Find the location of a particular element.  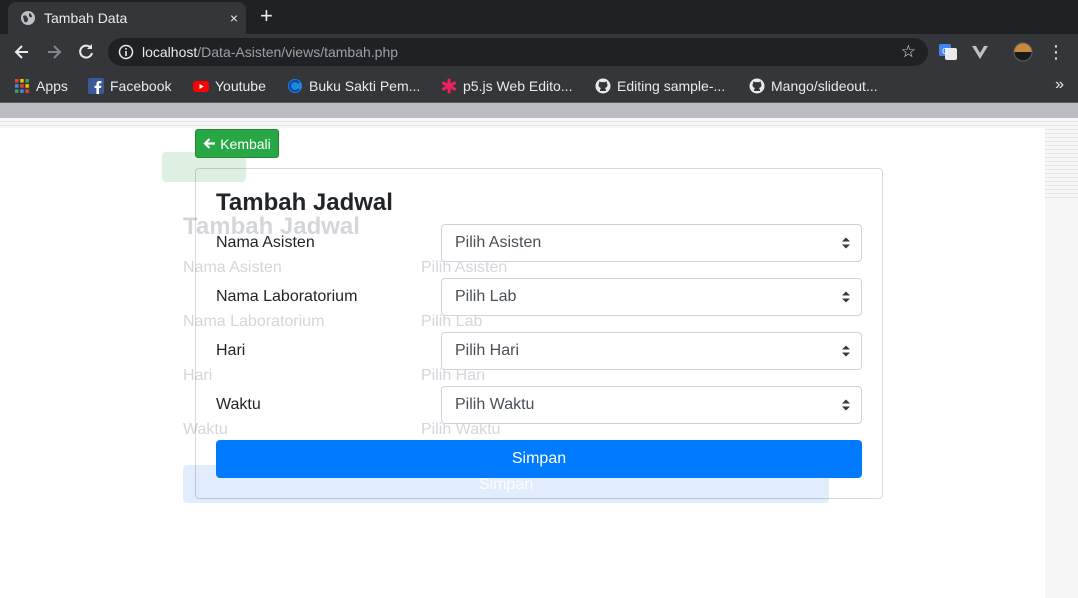

google-translate-icon: G is located at coordinates (948, 52).